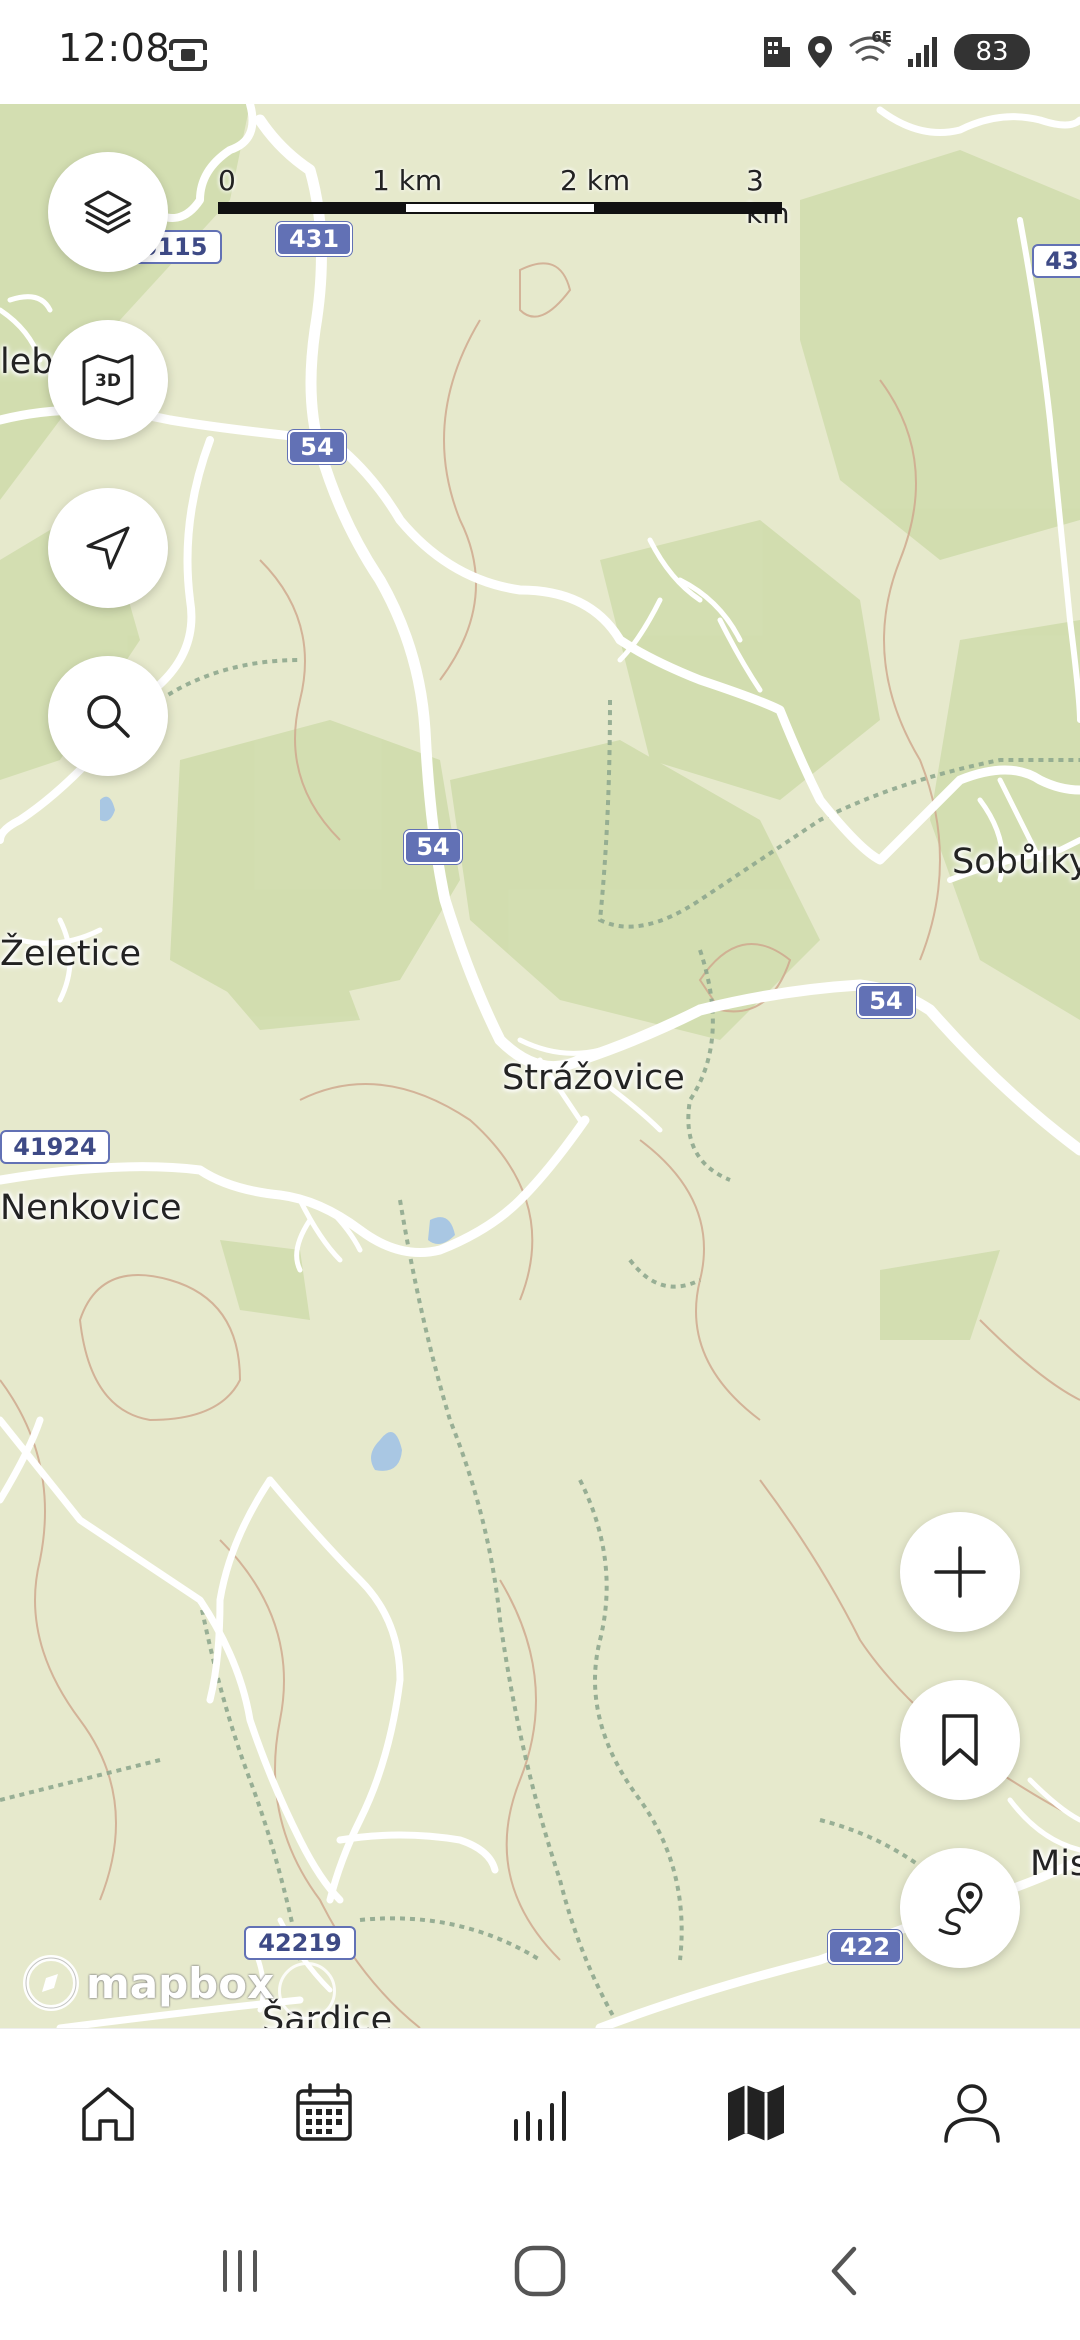 This screenshot has width=1080, height=2340. I want to click on mapbox-wordmark: mapbox, so click(180, 1983).